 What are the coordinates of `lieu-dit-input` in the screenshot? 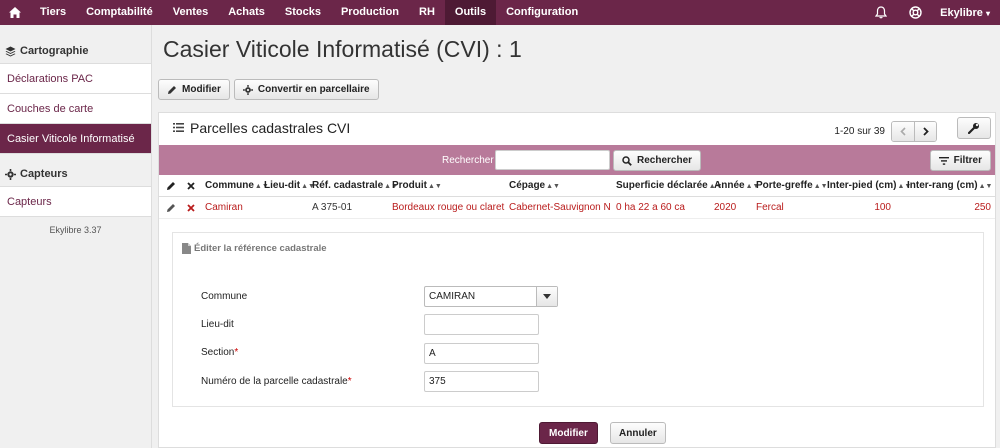 It's located at (481, 324).